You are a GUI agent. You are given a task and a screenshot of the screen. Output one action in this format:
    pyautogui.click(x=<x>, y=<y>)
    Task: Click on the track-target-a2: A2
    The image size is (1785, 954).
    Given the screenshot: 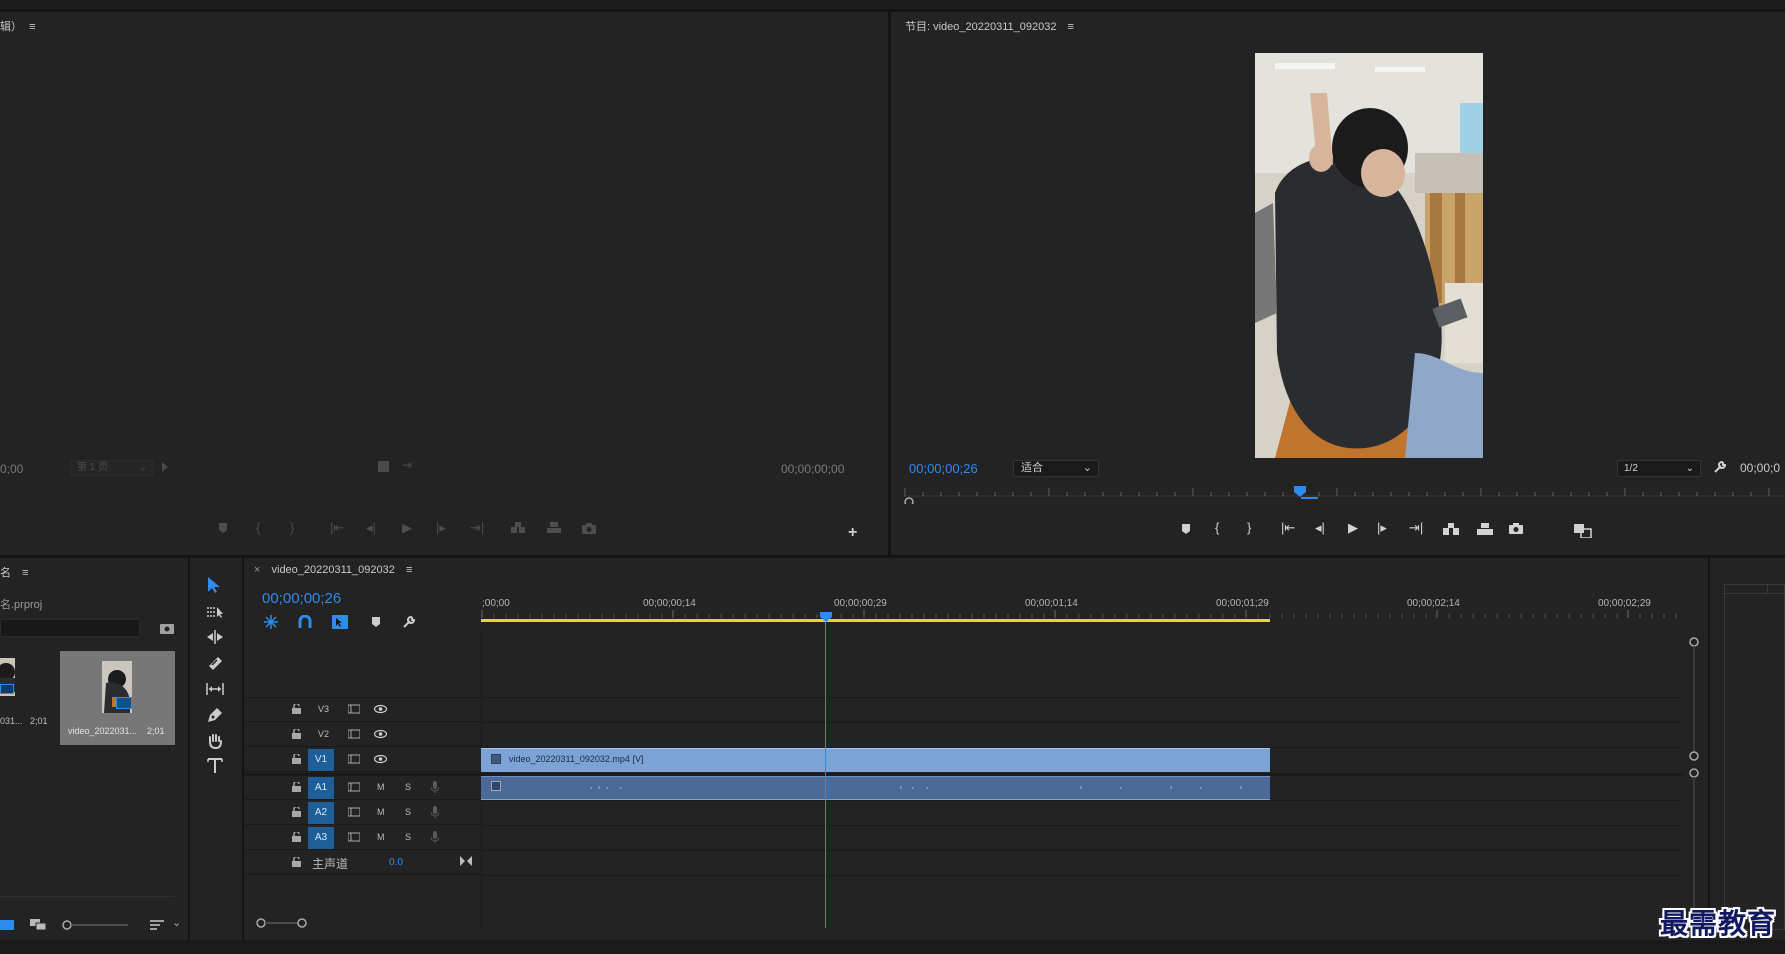 What is the action you would take?
    pyautogui.click(x=321, y=813)
    